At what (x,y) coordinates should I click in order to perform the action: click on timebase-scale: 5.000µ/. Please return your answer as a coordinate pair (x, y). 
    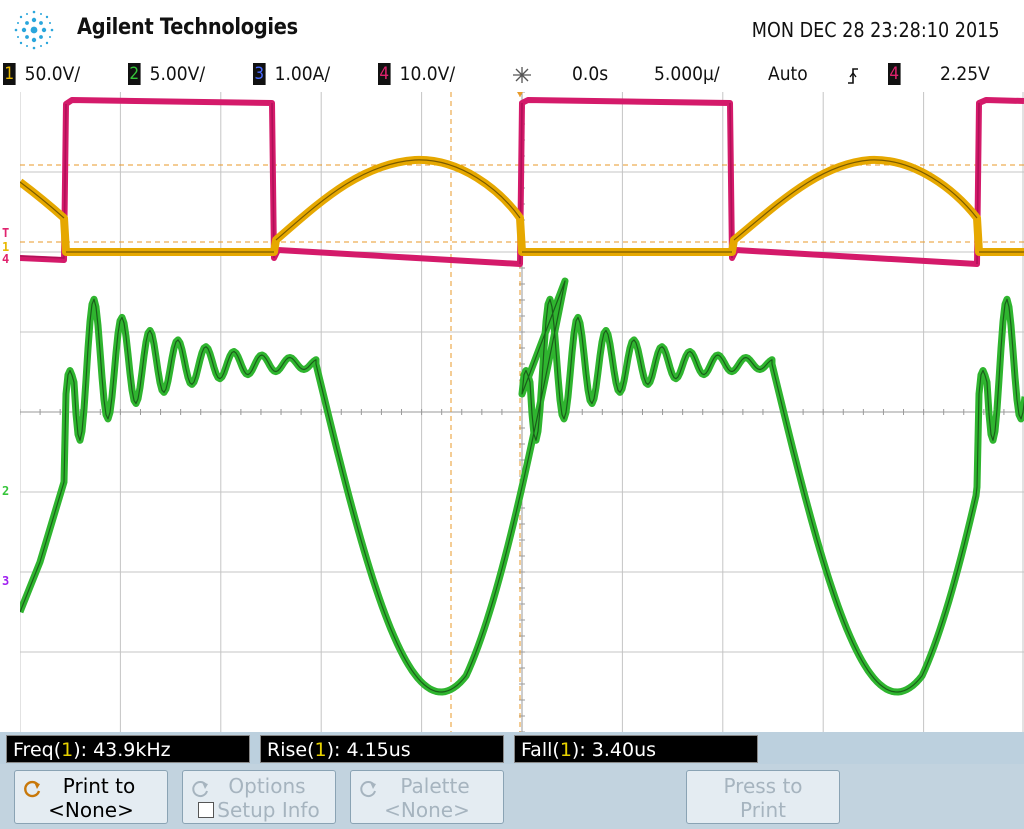
    Looking at the image, I should click on (687, 74).